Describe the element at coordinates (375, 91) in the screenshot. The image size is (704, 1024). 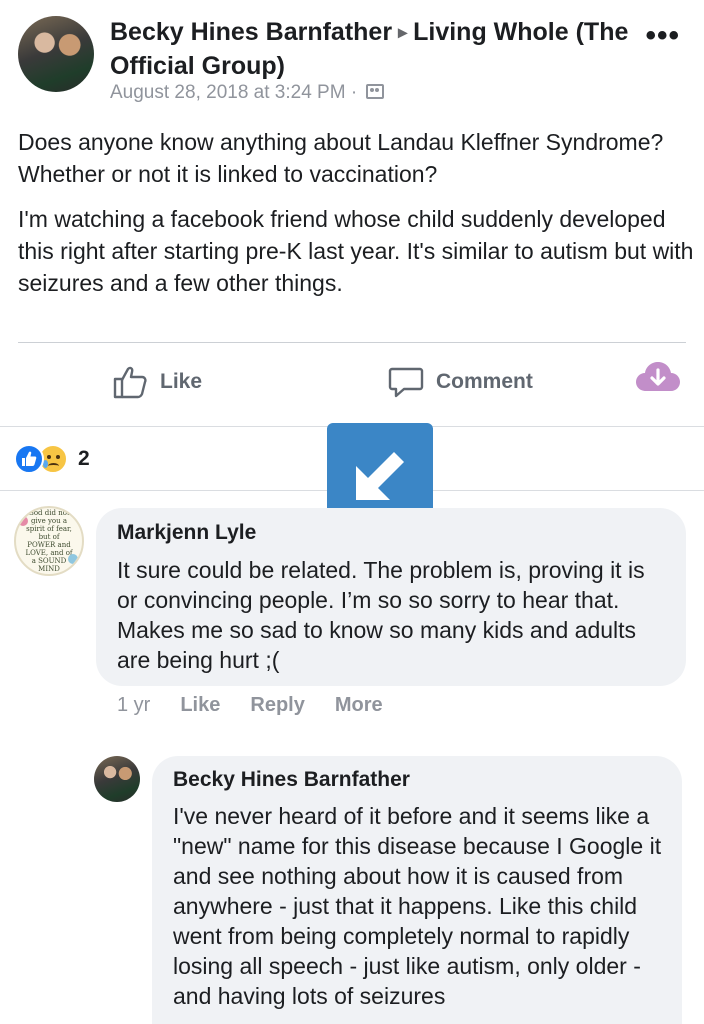
I see `group-audience-icon` at that location.